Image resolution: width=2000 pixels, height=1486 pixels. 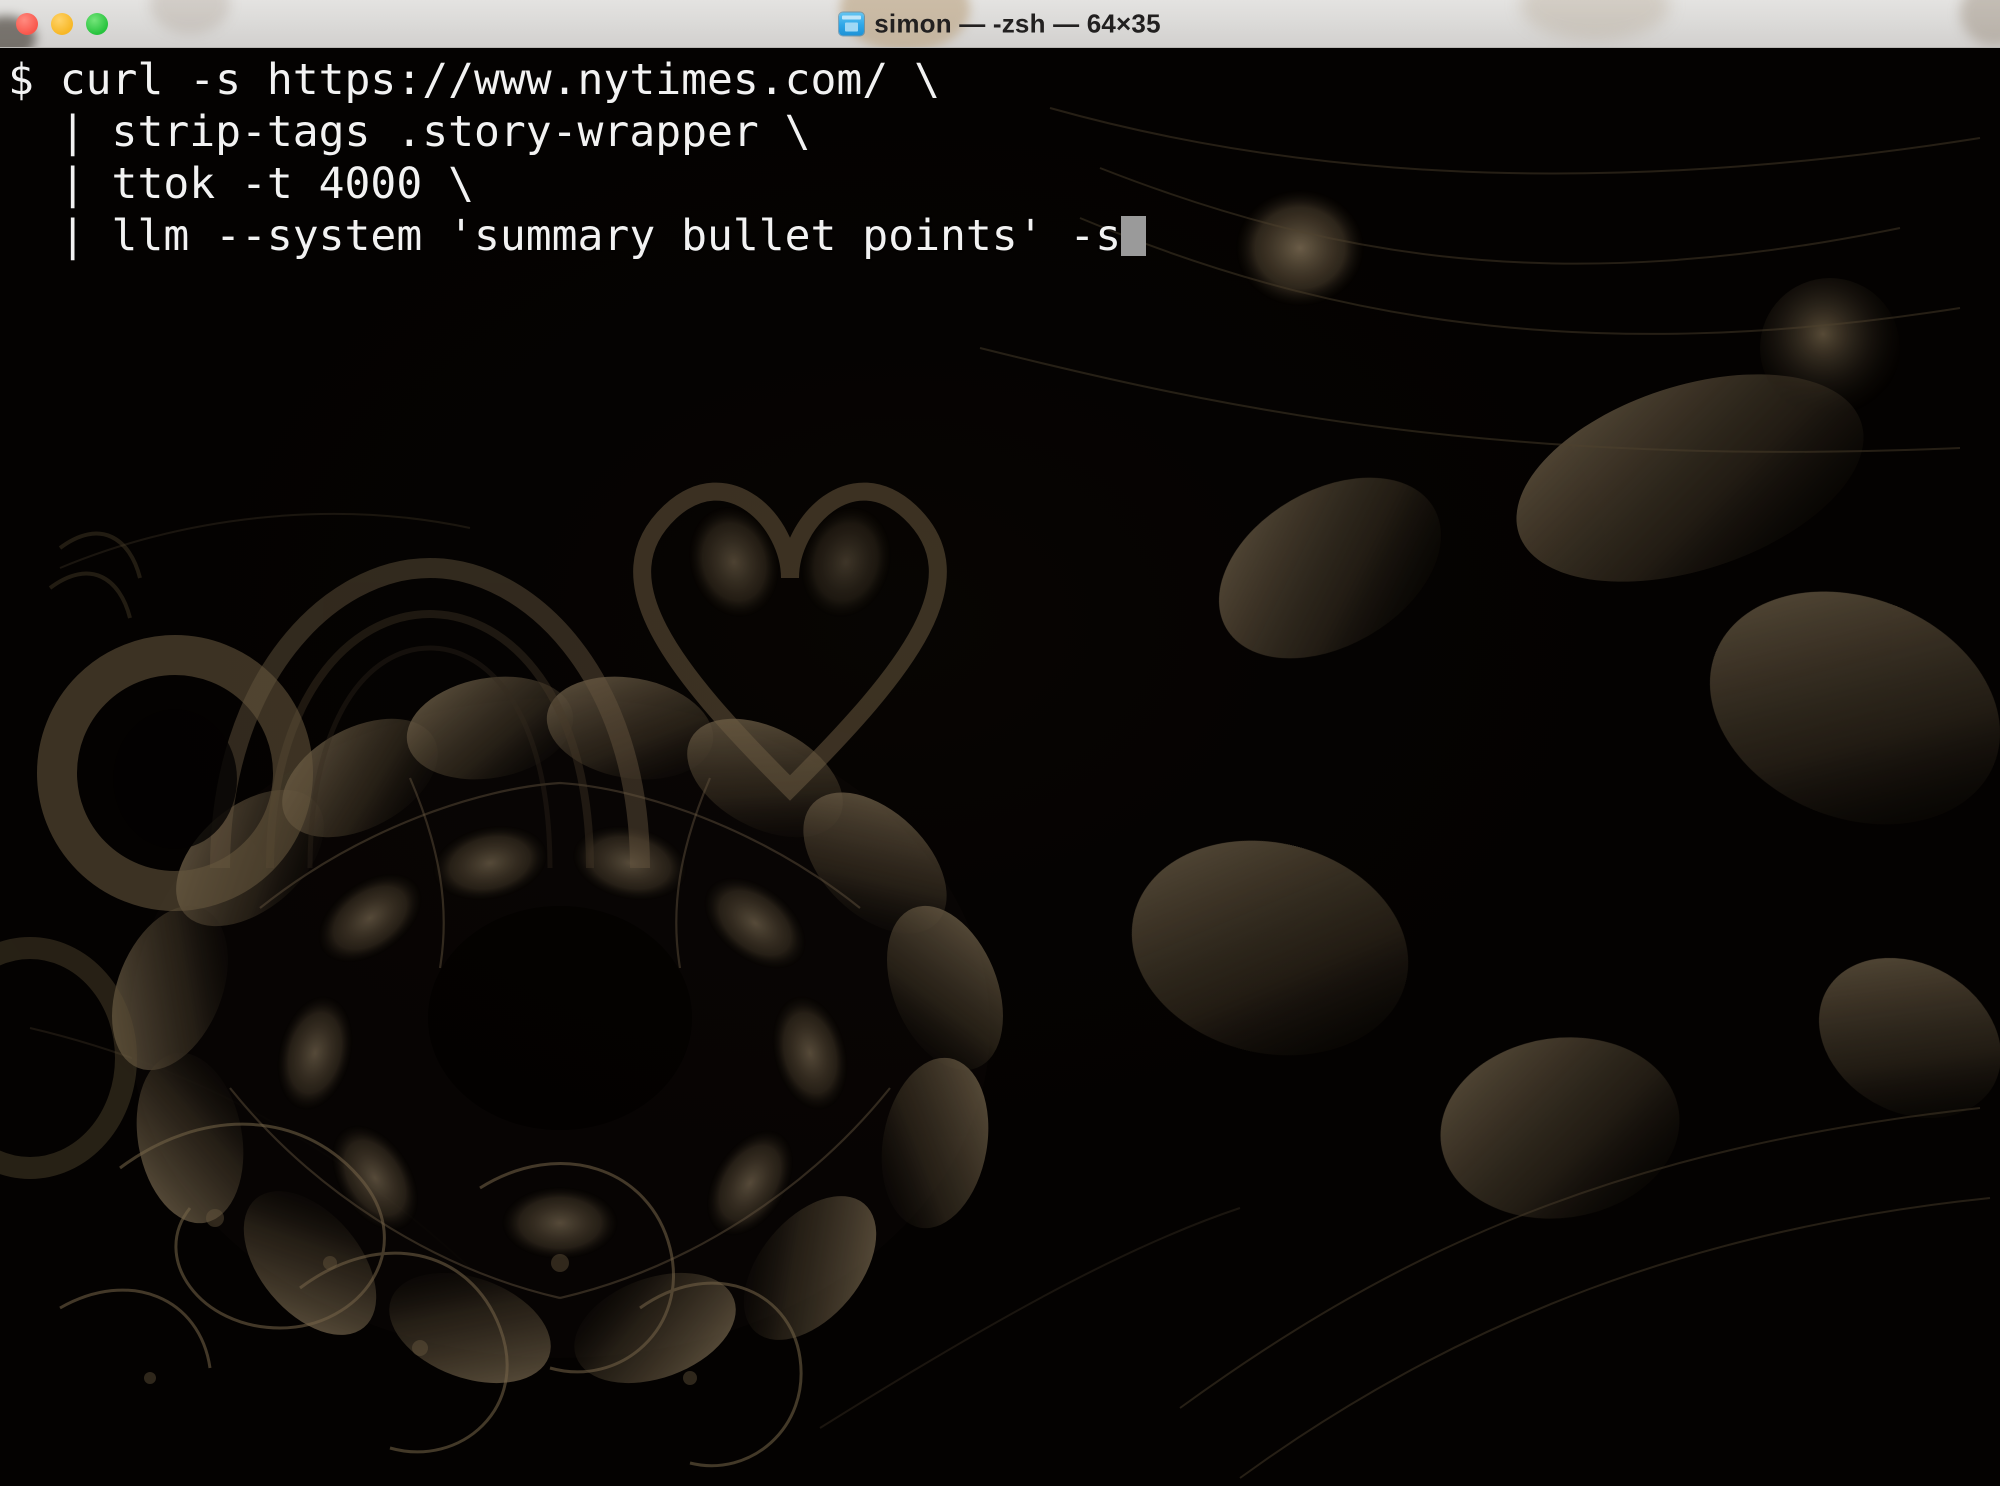 I want to click on terminal-line: $ curl -s https://www.nytimes.com/ \, so click(x=474, y=80).